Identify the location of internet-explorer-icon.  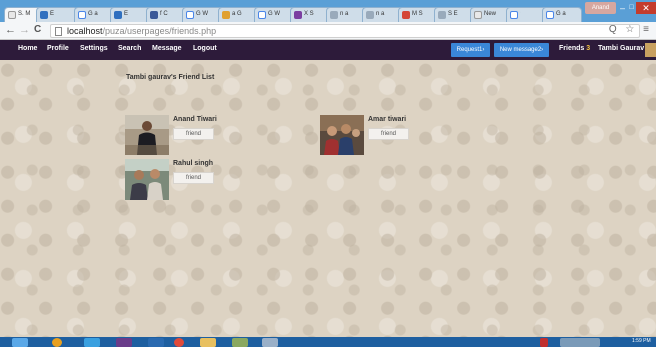
(92, 342).